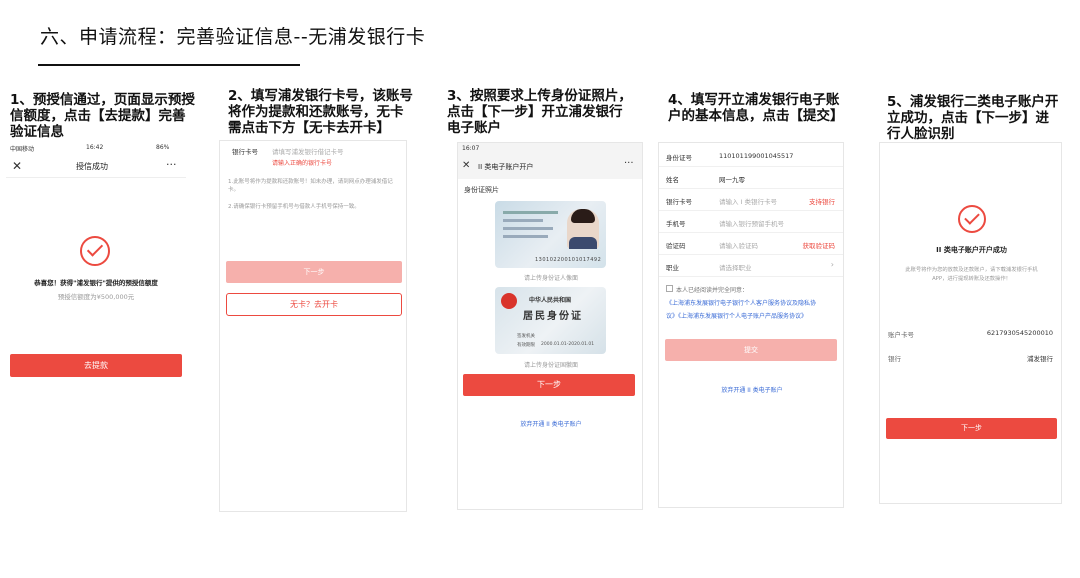  I want to click on name-value: 网一九零, so click(732, 180).